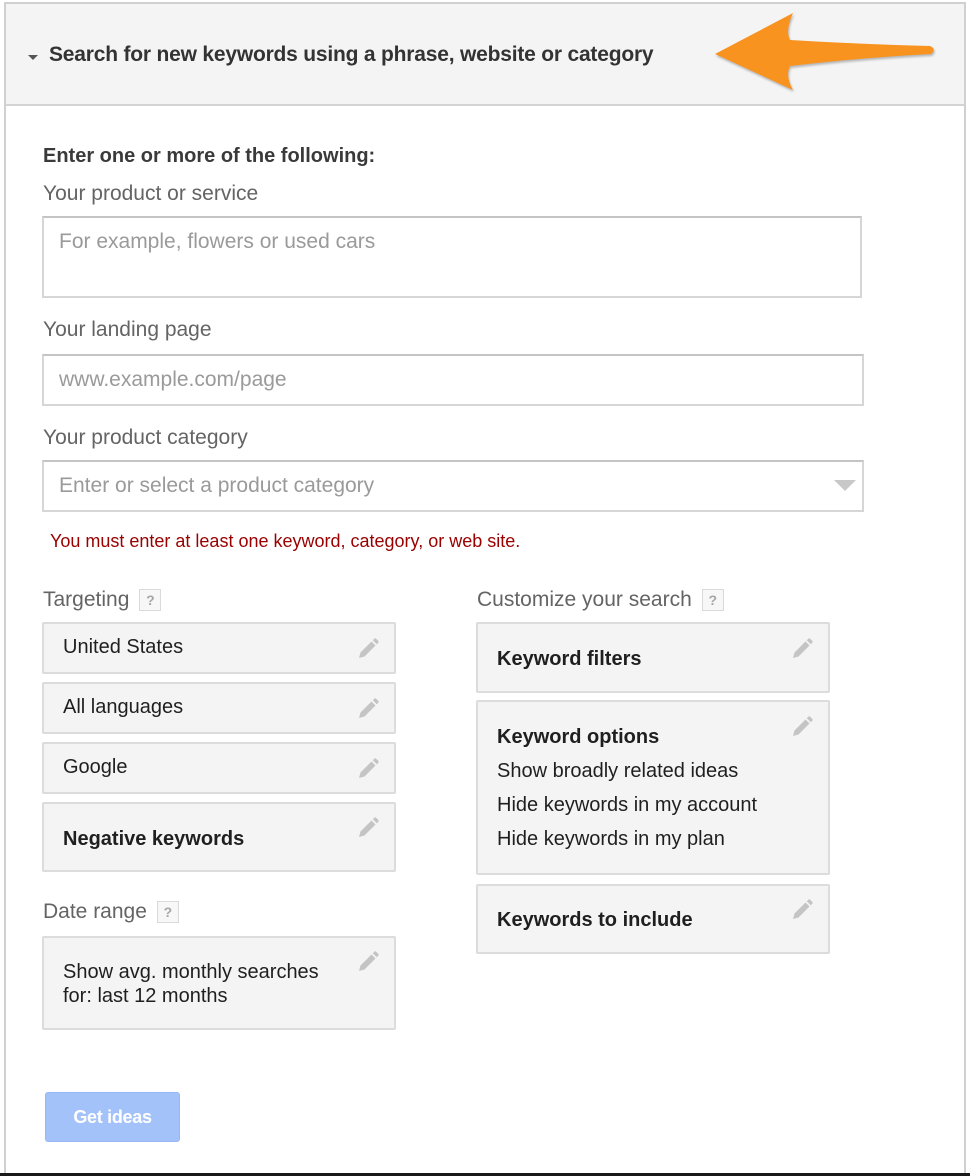 Image resolution: width=970 pixels, height=1176 pixels. I want to click on keyword-option: Hide keywords in my account, so click(627, 805).